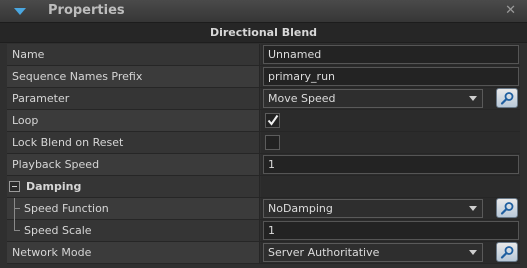 The width and height of the screenshot is (527, 268). Describe the element at coordinates (133, 230) in the screenshot. I see `property-label-speed-scale: Speed Scale` at that location.